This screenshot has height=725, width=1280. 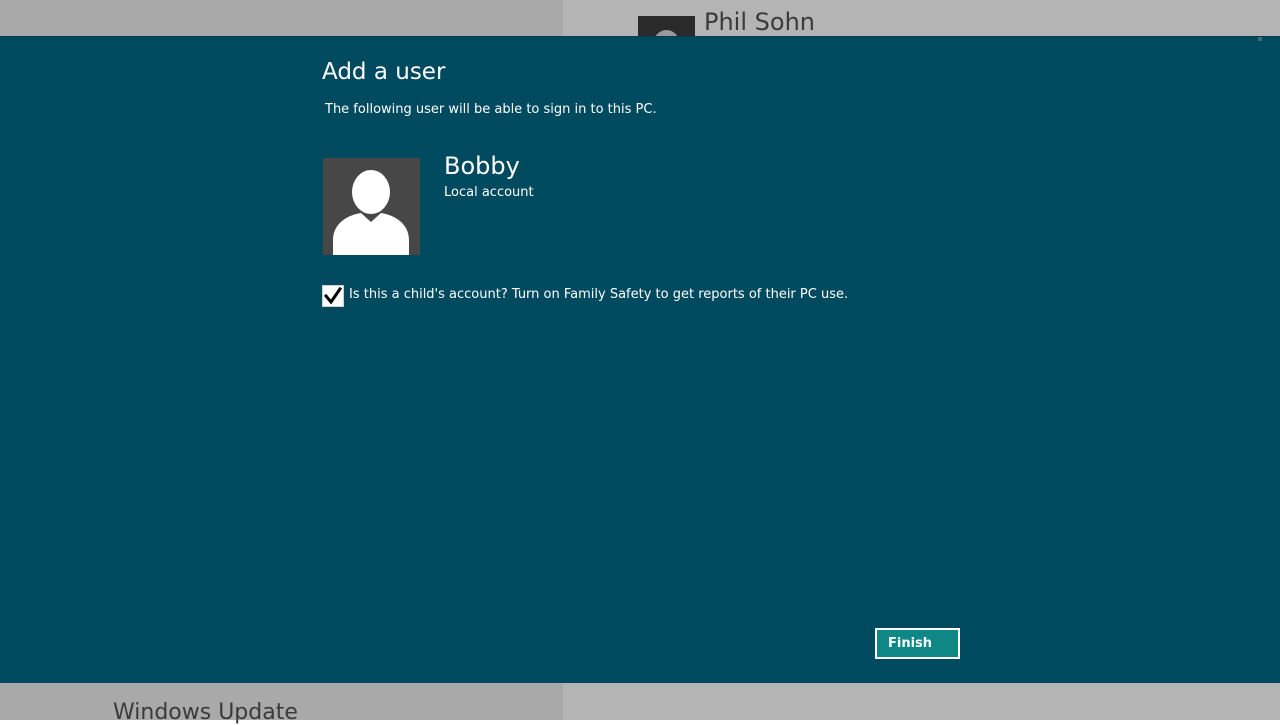 I want to click on checkmark-icon, so click(x=333, y=295).